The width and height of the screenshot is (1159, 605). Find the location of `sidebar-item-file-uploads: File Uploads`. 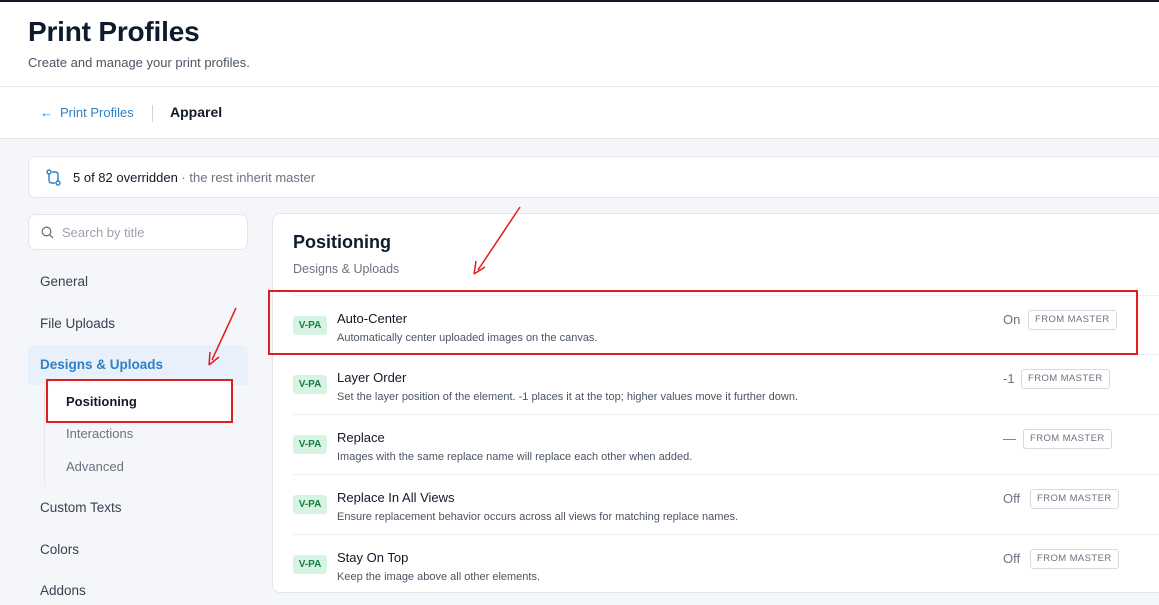

sidebar-item-file-uploads: File Uploads is located at coordinates (77, 323).